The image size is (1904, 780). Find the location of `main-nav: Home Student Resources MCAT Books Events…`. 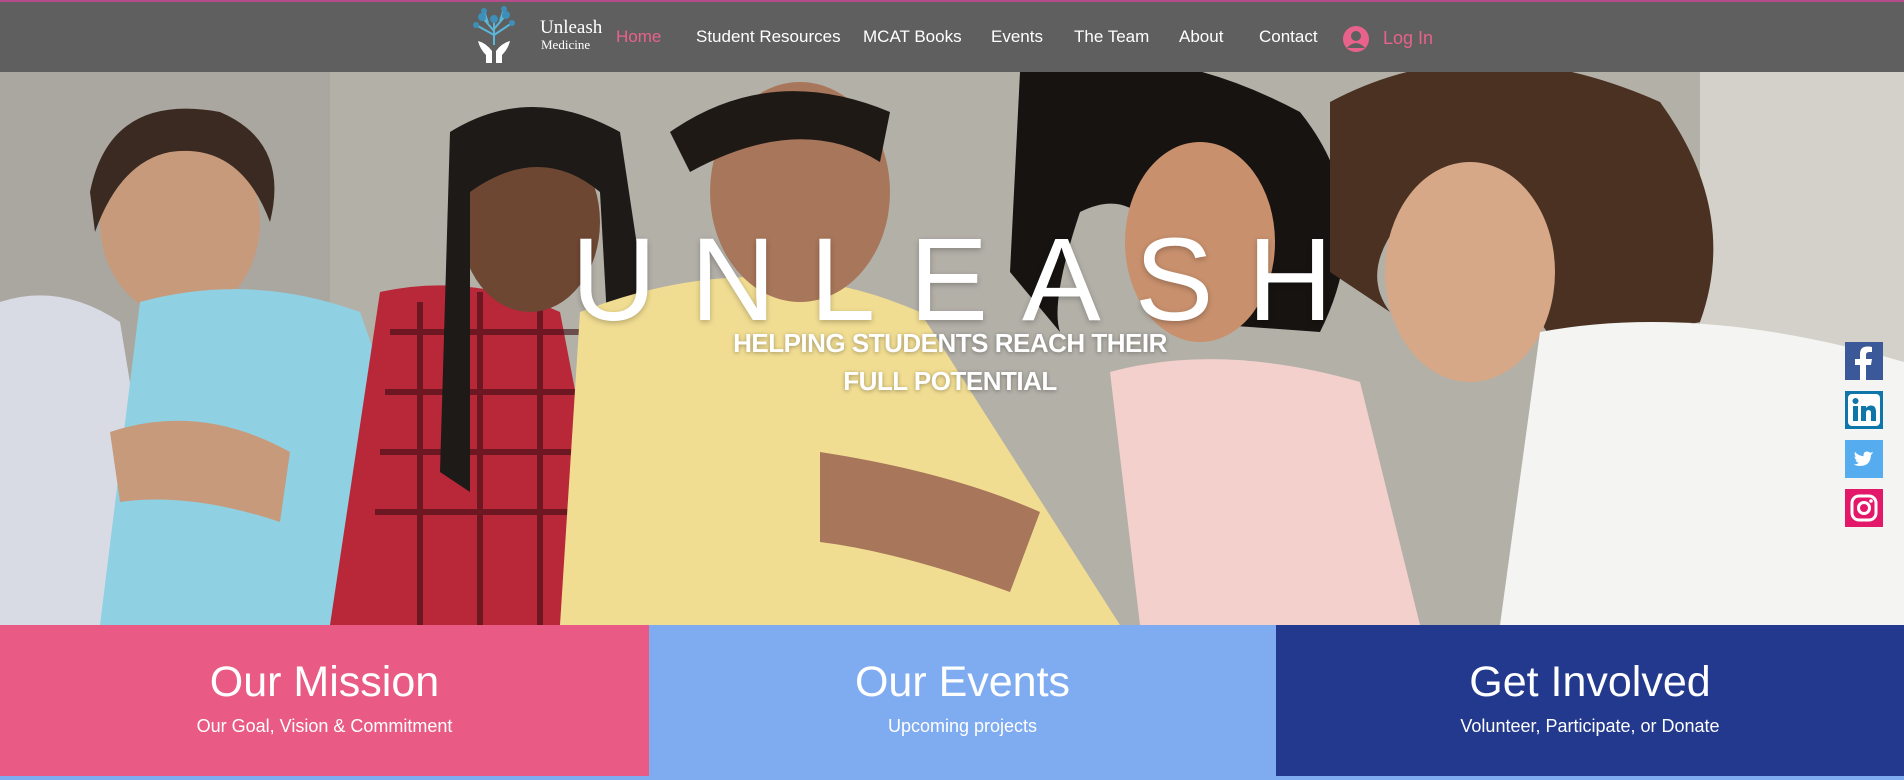

main-nav: Home Student Resources MCAT Books Events… is located at coordinates (952, 37).